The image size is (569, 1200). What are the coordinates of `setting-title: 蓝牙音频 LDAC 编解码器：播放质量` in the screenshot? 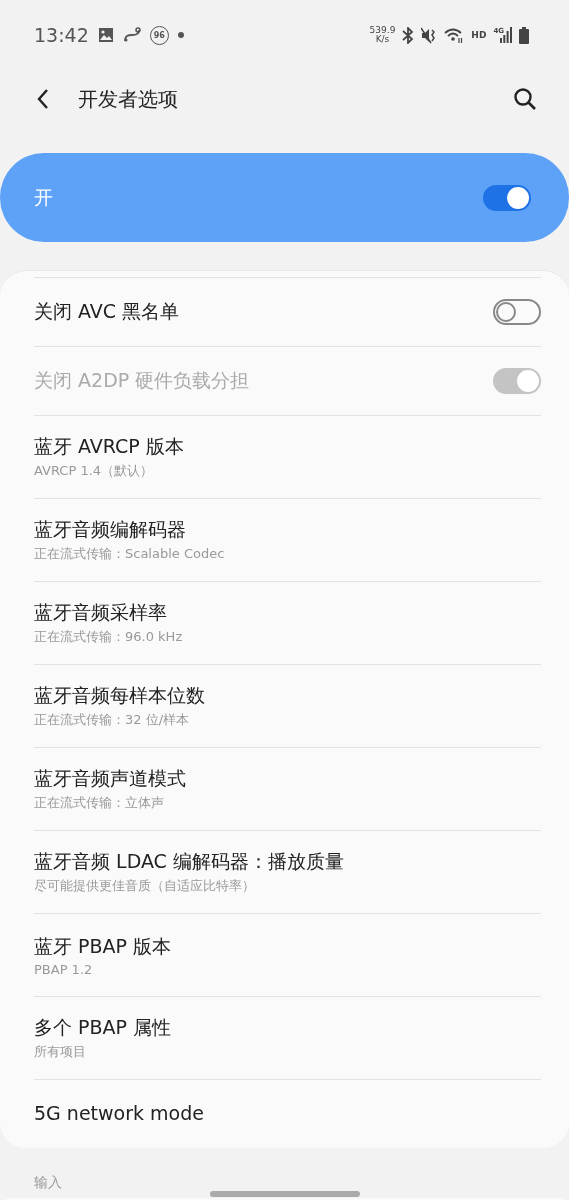 It's located at (287, 862).